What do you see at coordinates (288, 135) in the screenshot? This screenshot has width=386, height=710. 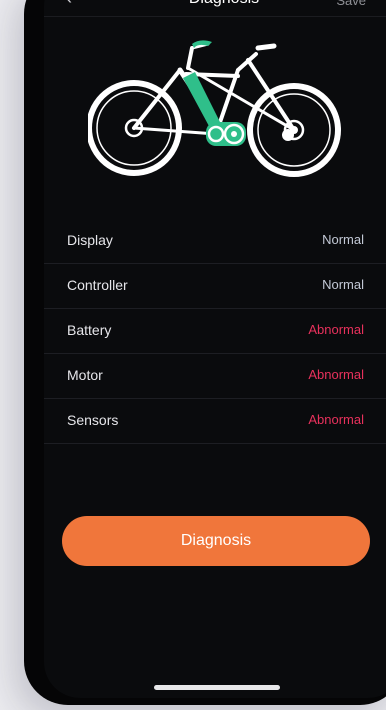 I see `derailleur` at bounding box center [288, 135].